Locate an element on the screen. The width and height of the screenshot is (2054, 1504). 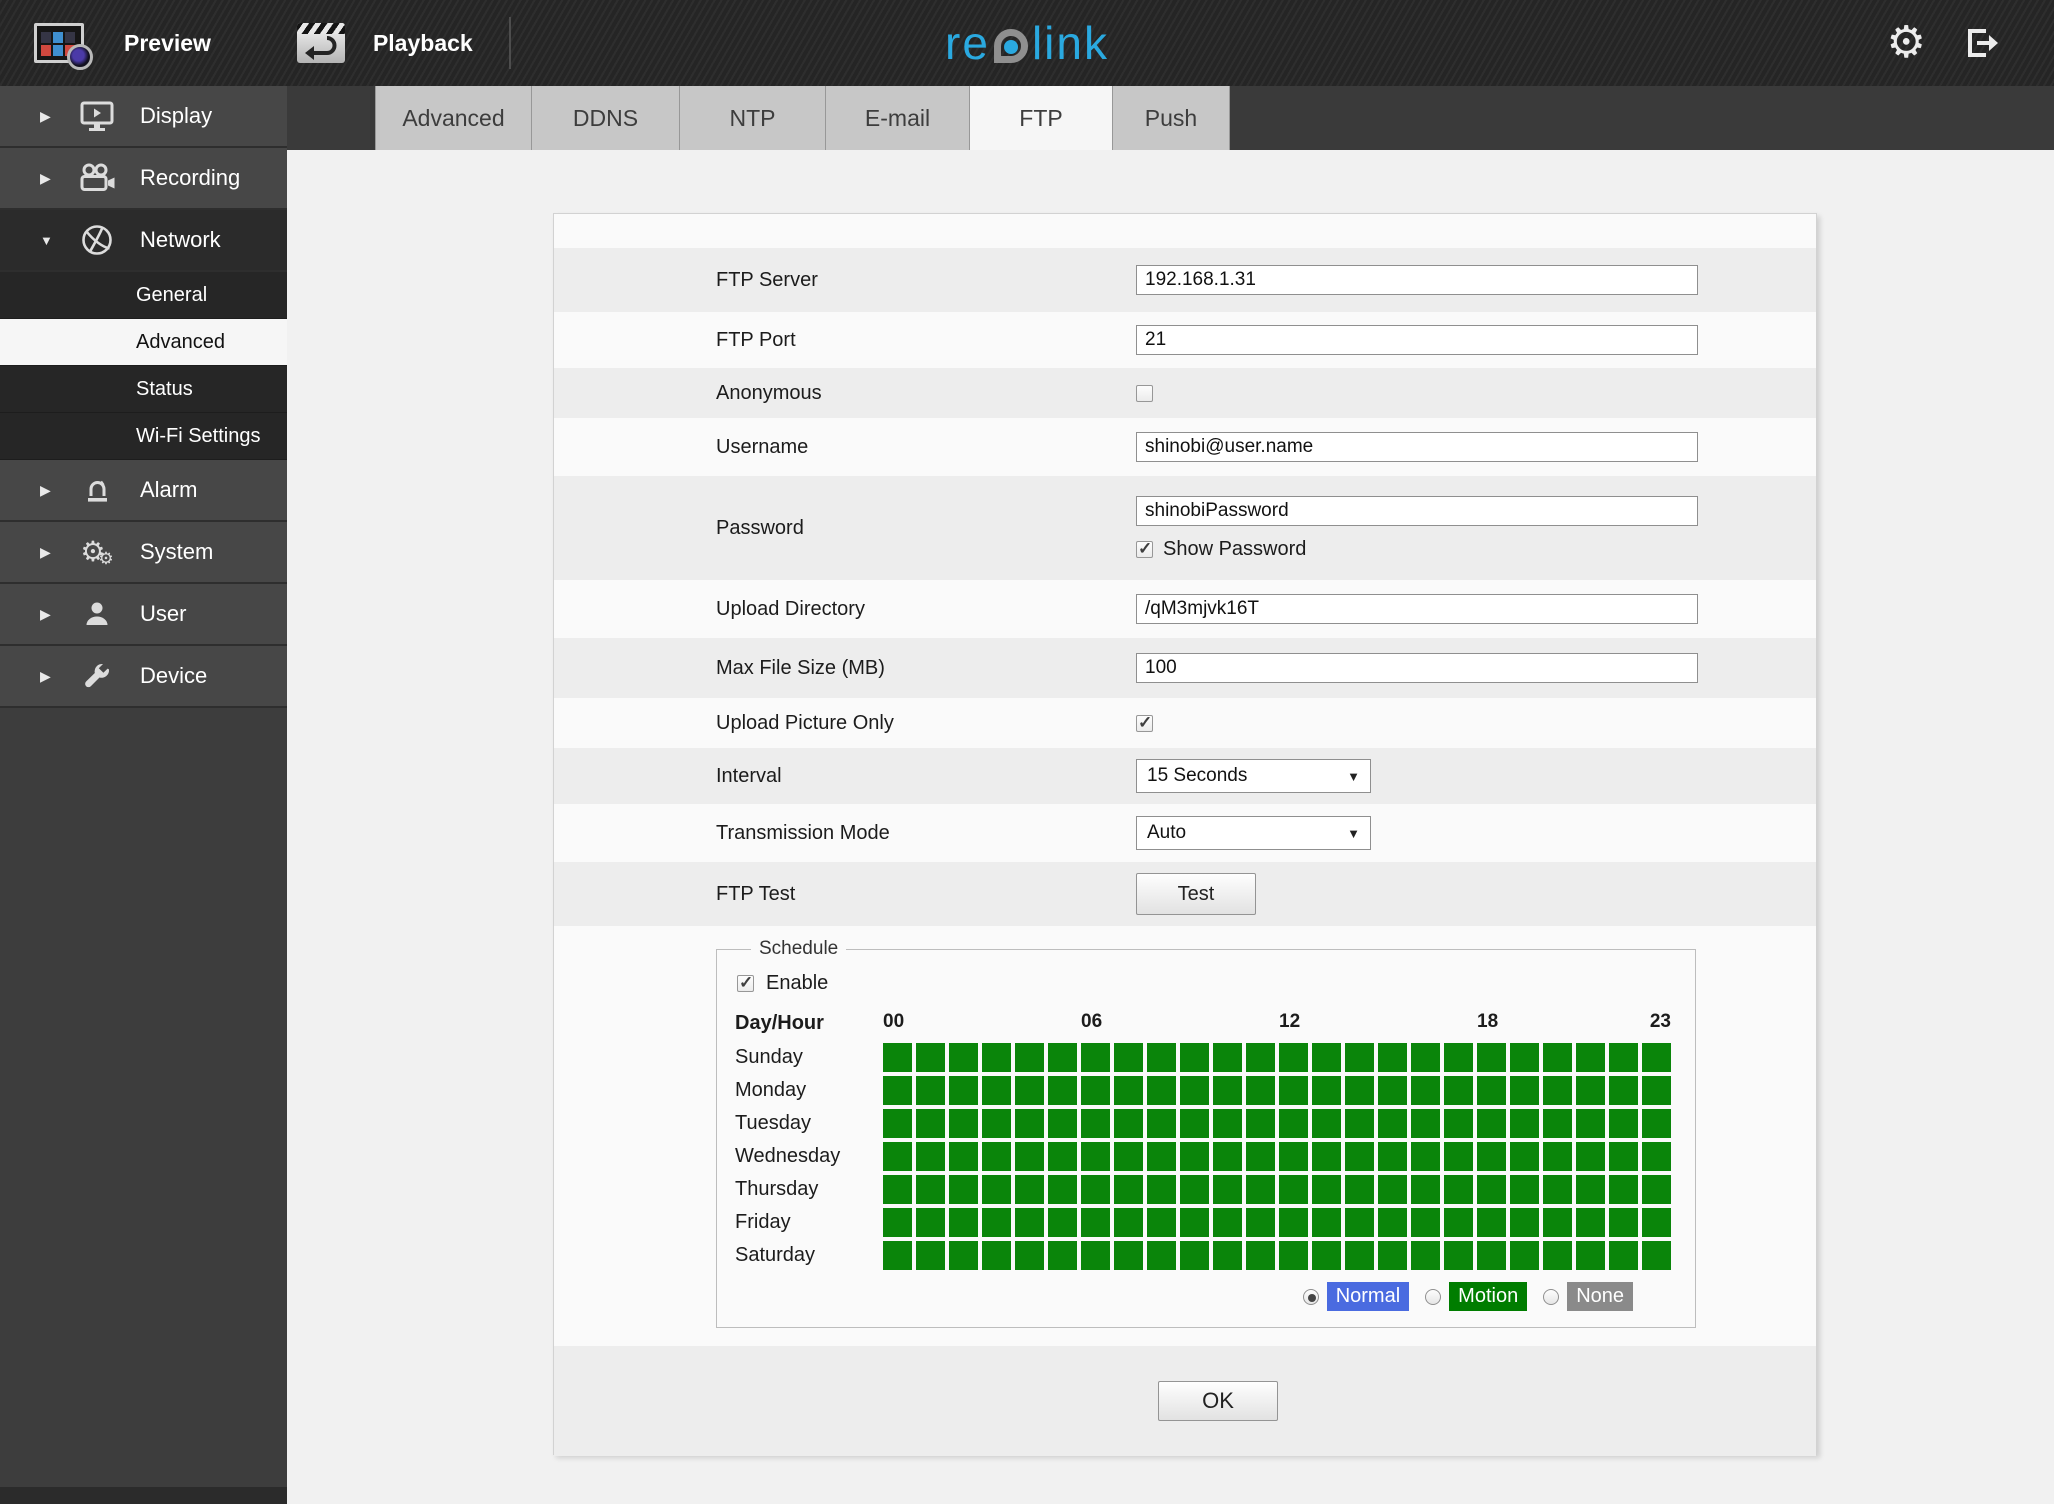
mode-normal-radio is located at coordinates (1310, 1296).